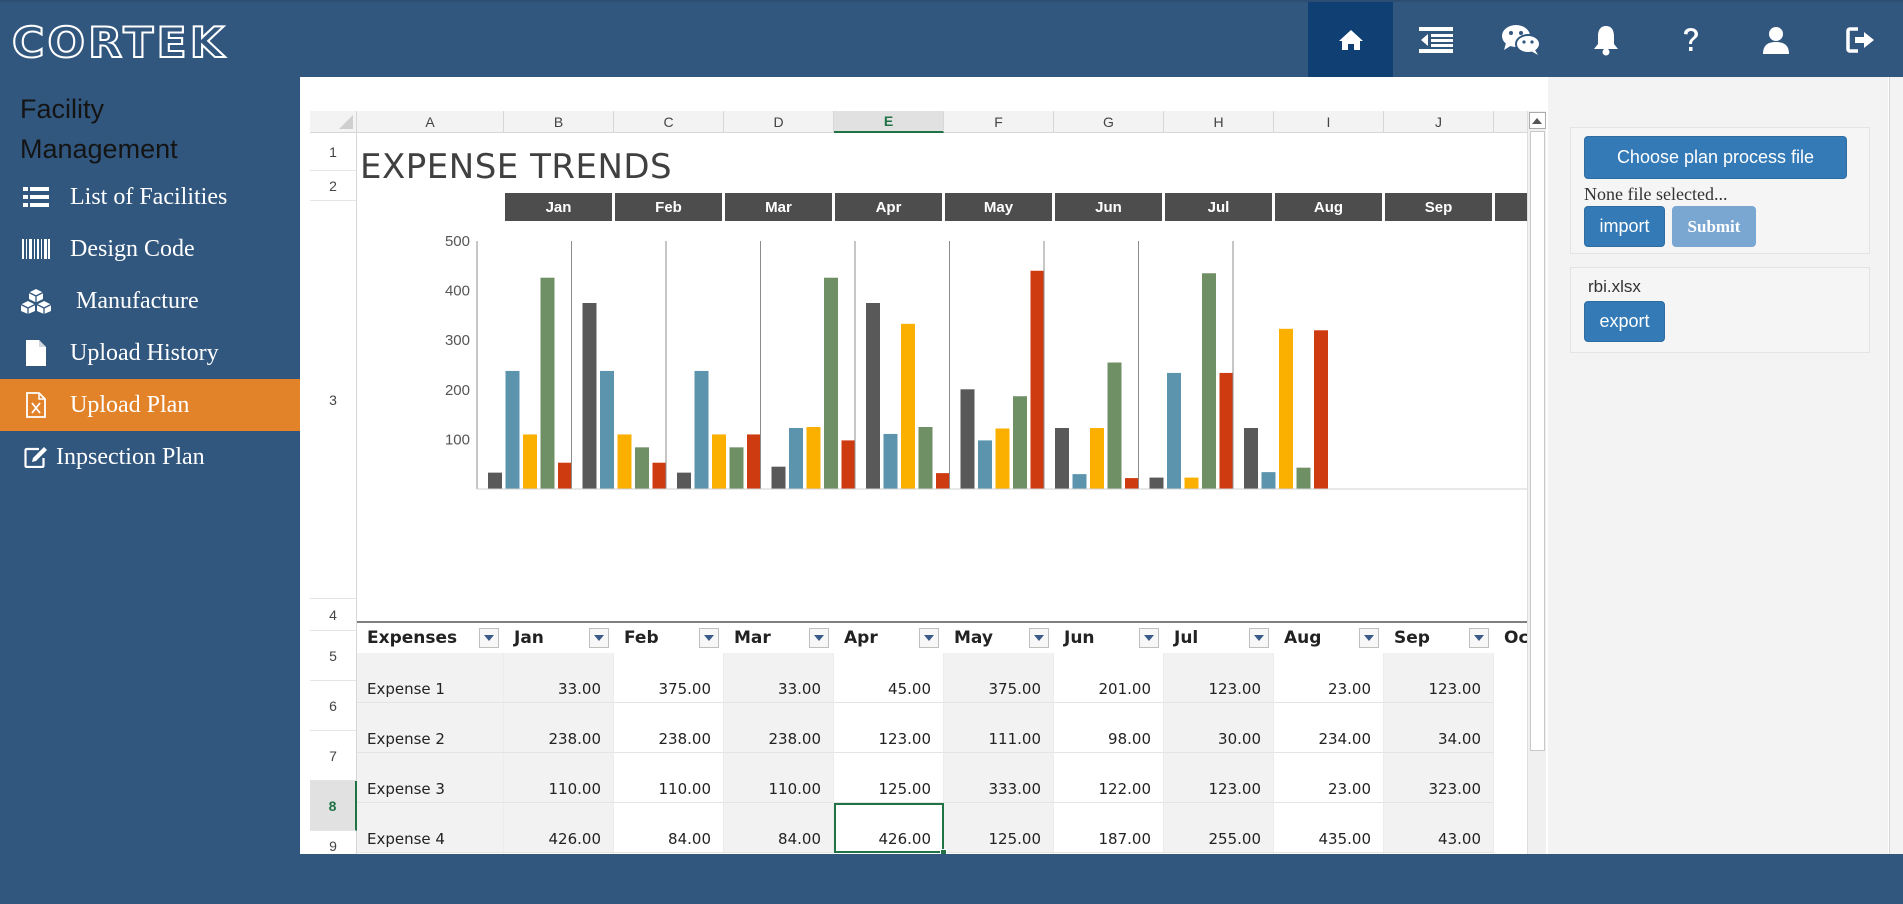 This screenshot has height=904, width=1903. Describe the element at coordinates (1624, 321) in the screenshot. I see `export-button: export` at that location.